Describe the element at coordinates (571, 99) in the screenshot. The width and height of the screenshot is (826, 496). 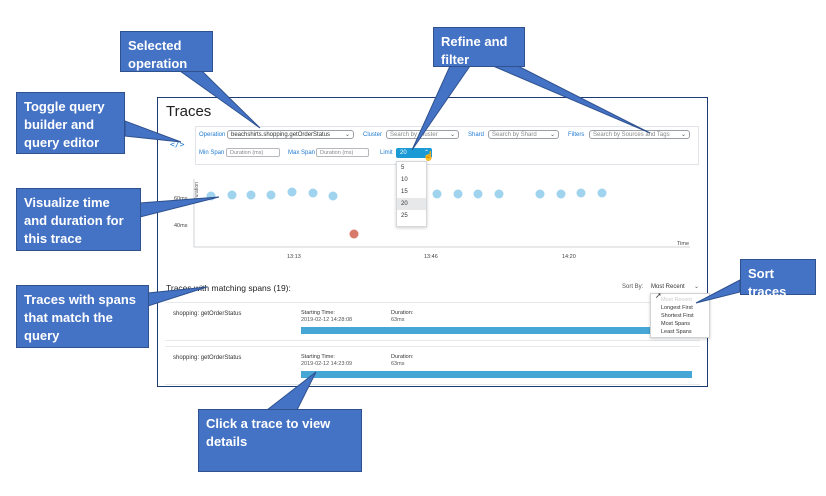
I see `arrow-refine-filters` at that location.